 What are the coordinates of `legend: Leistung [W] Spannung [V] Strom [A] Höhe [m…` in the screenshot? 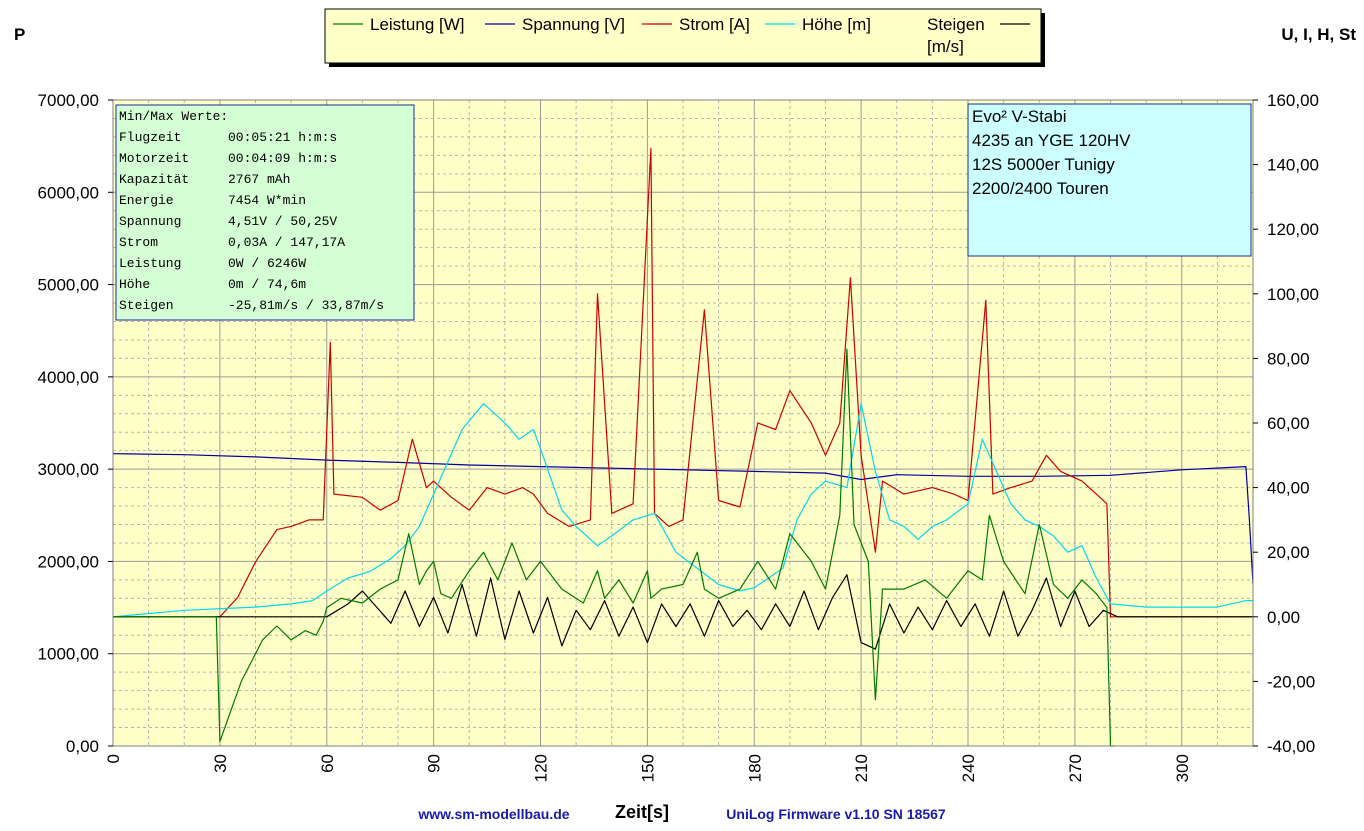 It's located at (684, 37).